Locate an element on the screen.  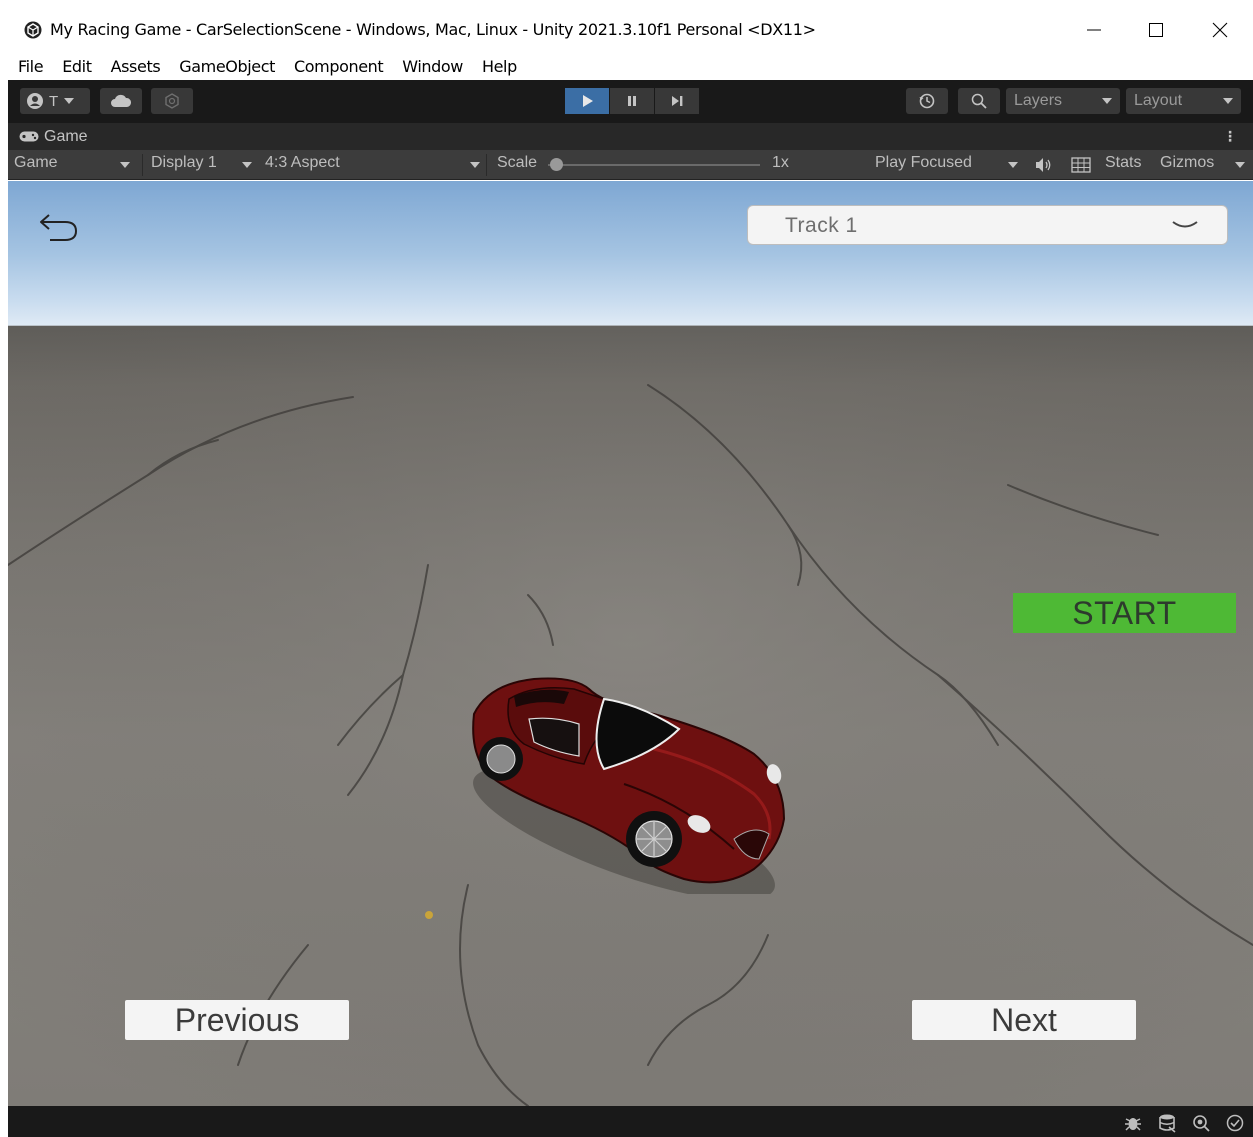
history-button is located at coordinates (927, 101).